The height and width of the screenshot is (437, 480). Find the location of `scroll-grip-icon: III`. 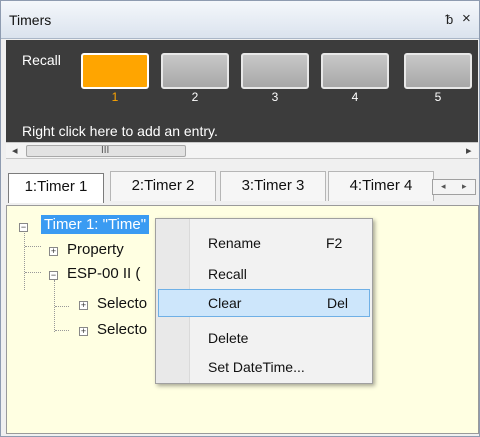

scroll-grip-icon: III is located at coordinates (105, 150).